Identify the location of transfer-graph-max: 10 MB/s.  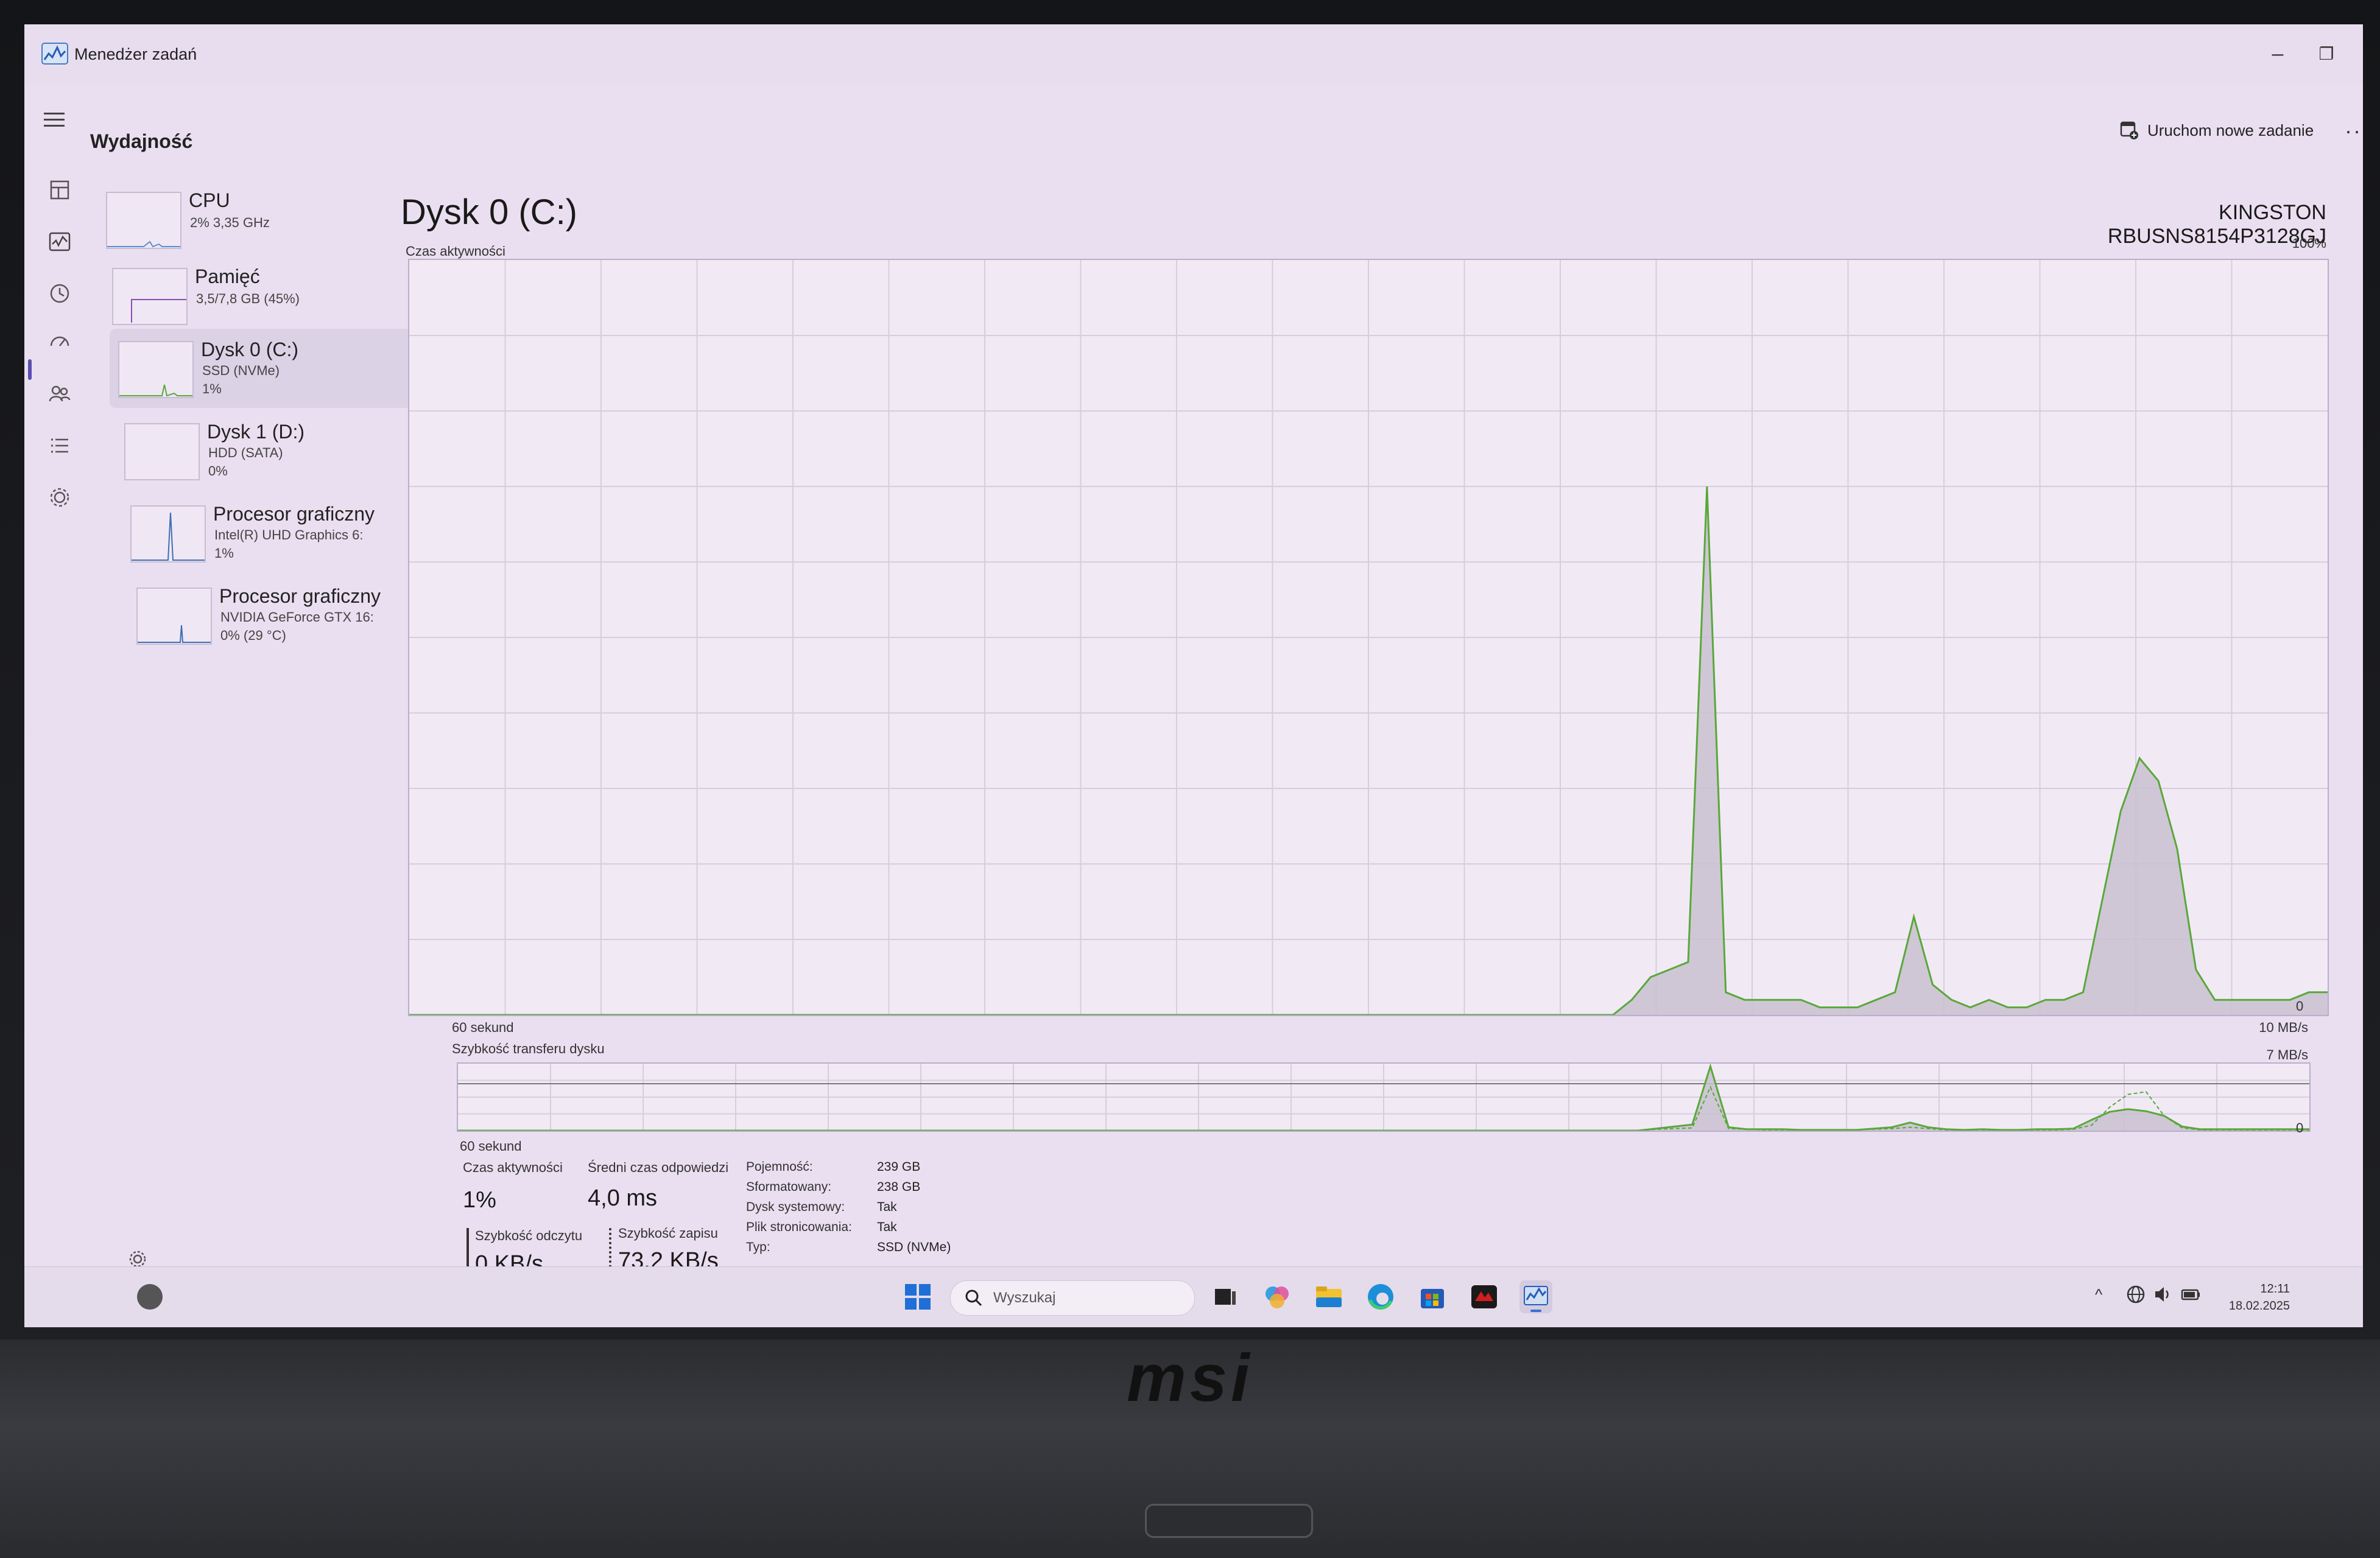
(2283, 1027).